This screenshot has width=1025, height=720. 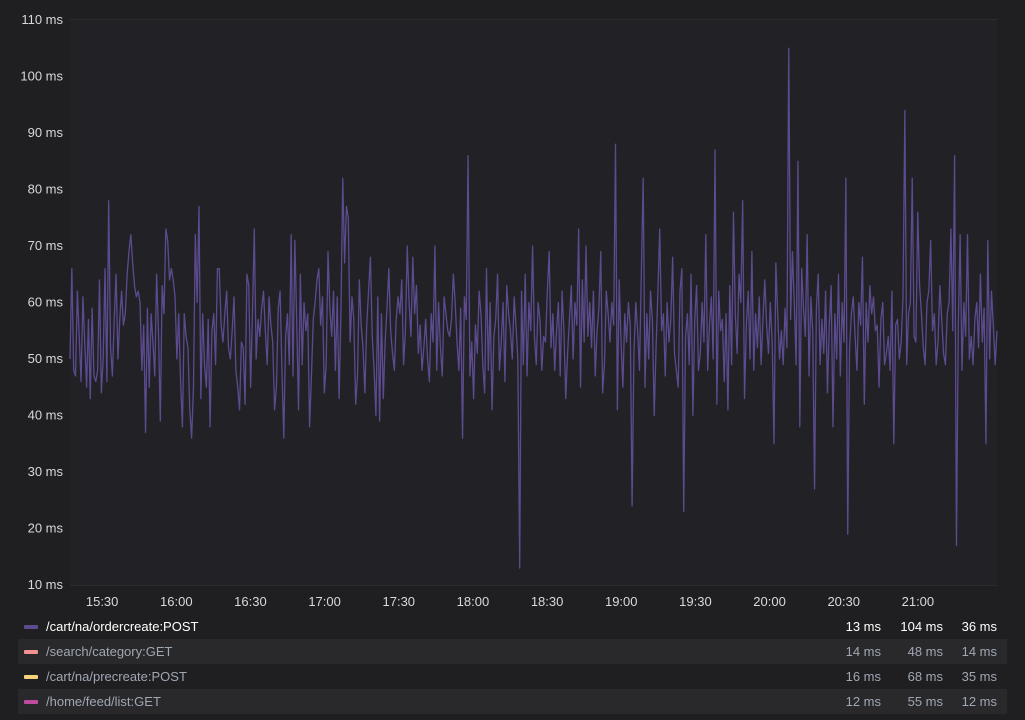 I want to click on x-tick-label: 18:30, so click(x=547, y=601).